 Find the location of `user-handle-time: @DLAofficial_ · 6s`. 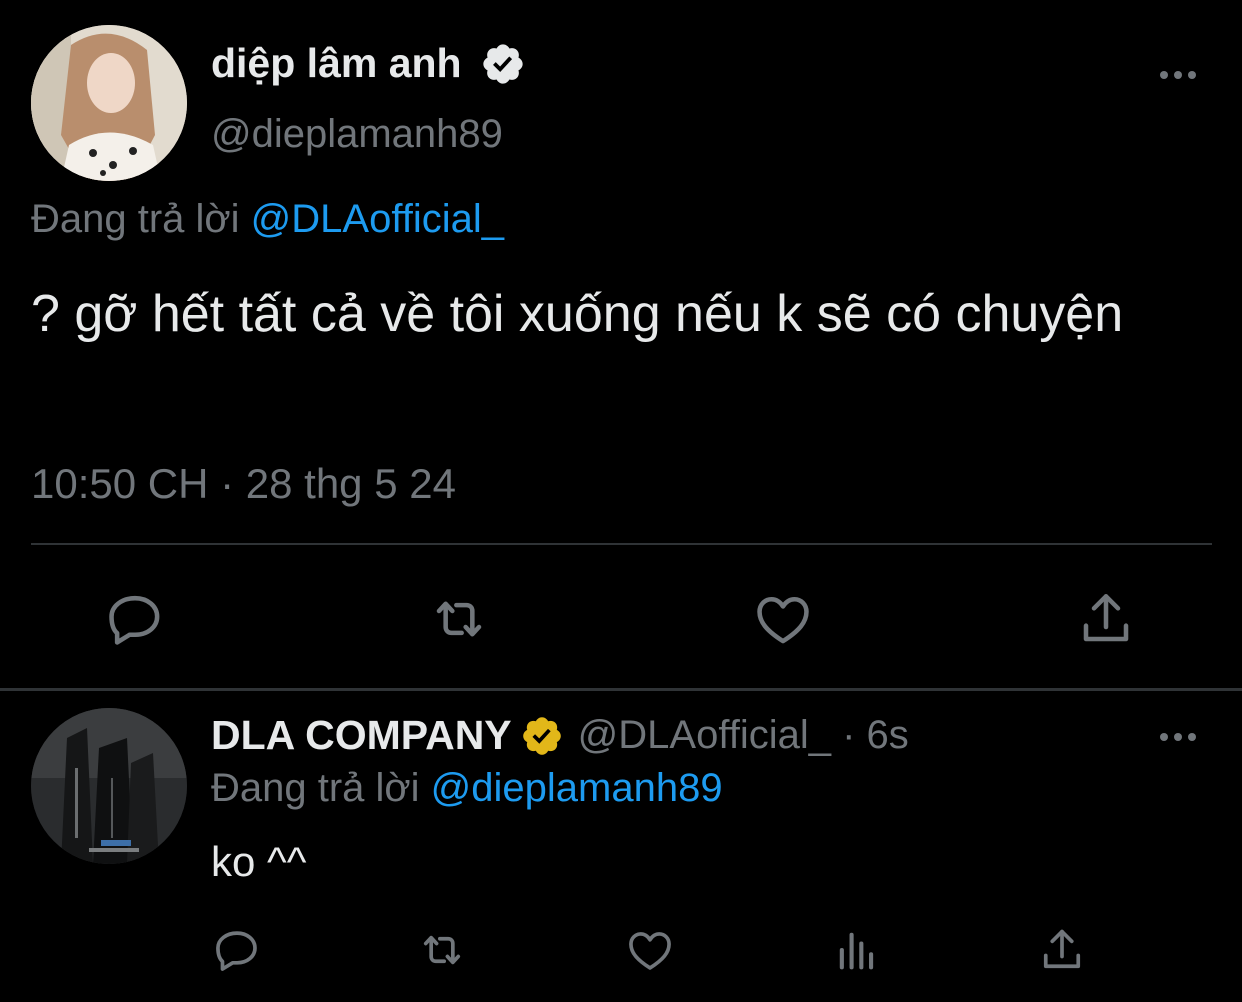

user-handle-time: @DLAofficial_ · 6s is located at coordinates (743, 735).